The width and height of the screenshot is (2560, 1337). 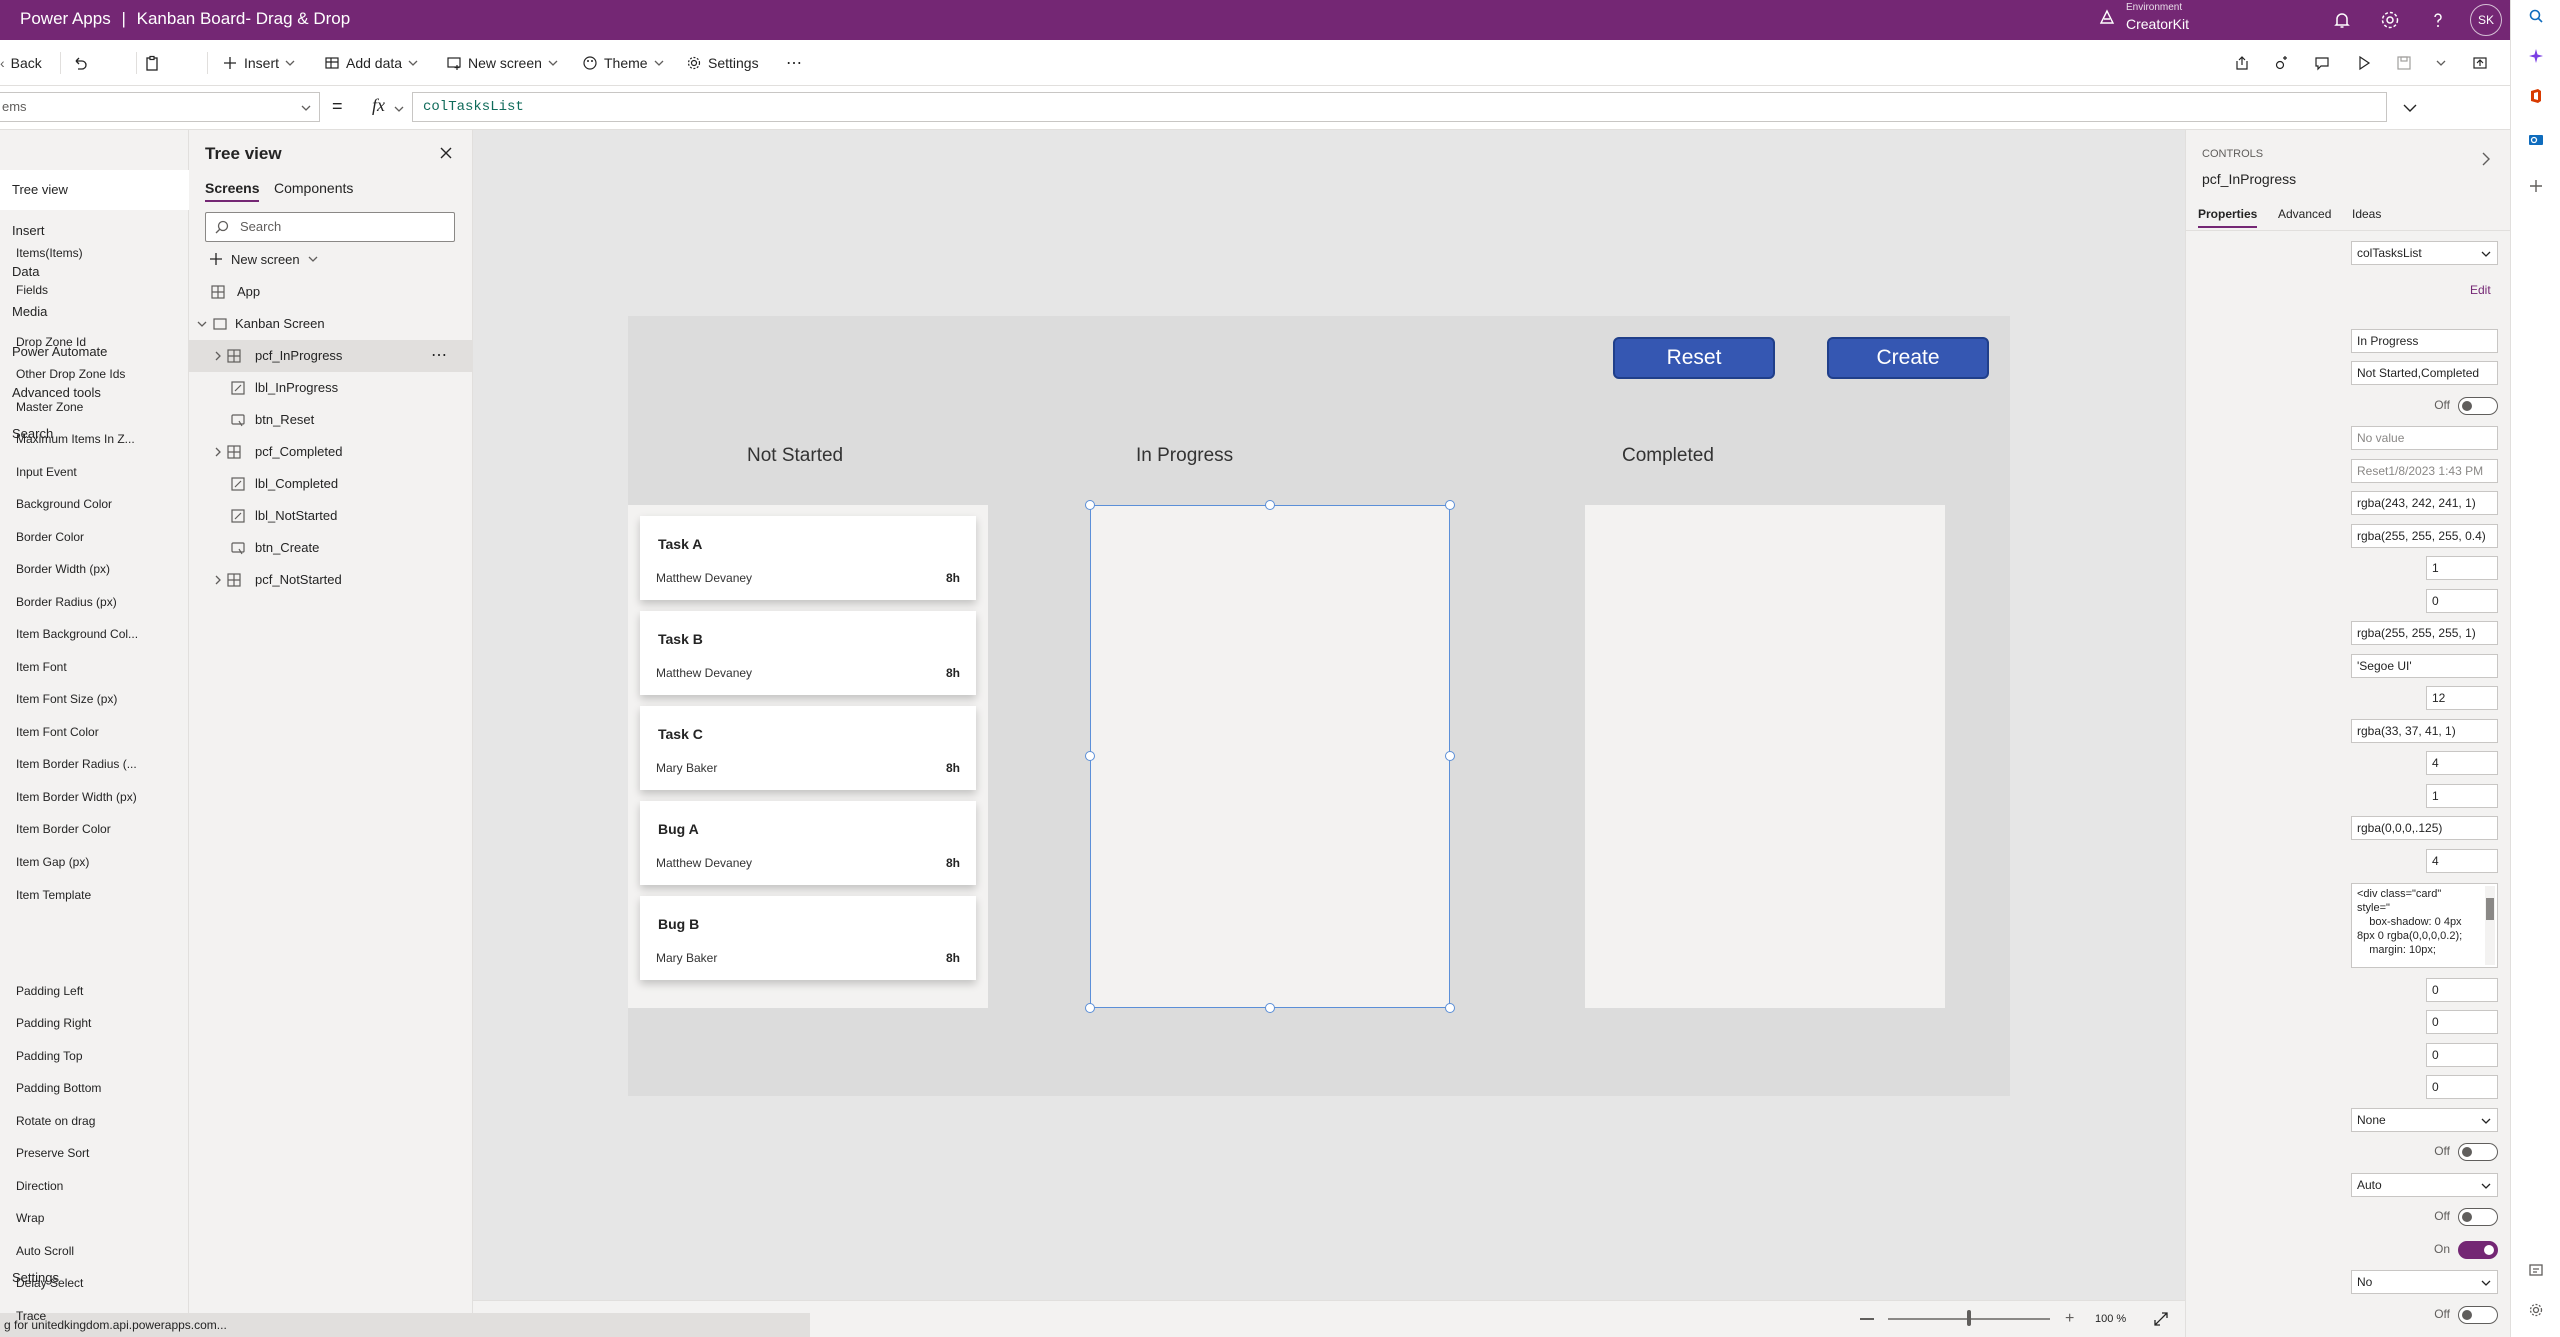 What do you see at coordinates (1765, 756) in the screenshot?
I see `drop-zone-completed` at bounding box center [1765, 756].